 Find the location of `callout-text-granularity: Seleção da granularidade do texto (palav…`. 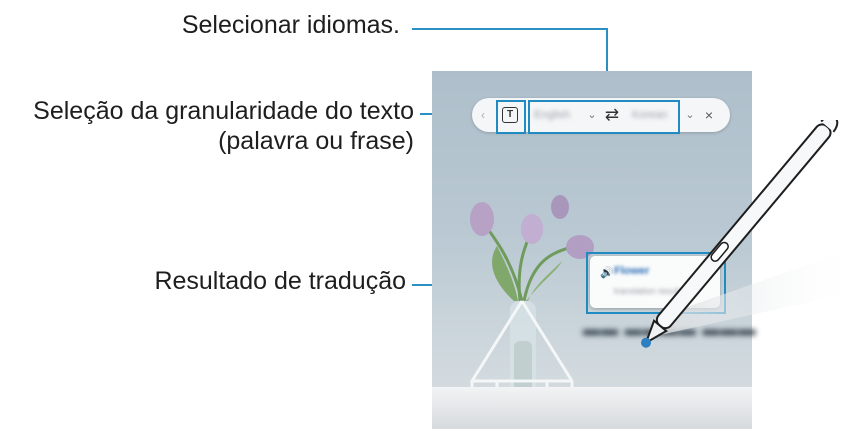

callout-text-granularity: Seleção da granularidade do texto (palav… is located at coordinates (223, 126).